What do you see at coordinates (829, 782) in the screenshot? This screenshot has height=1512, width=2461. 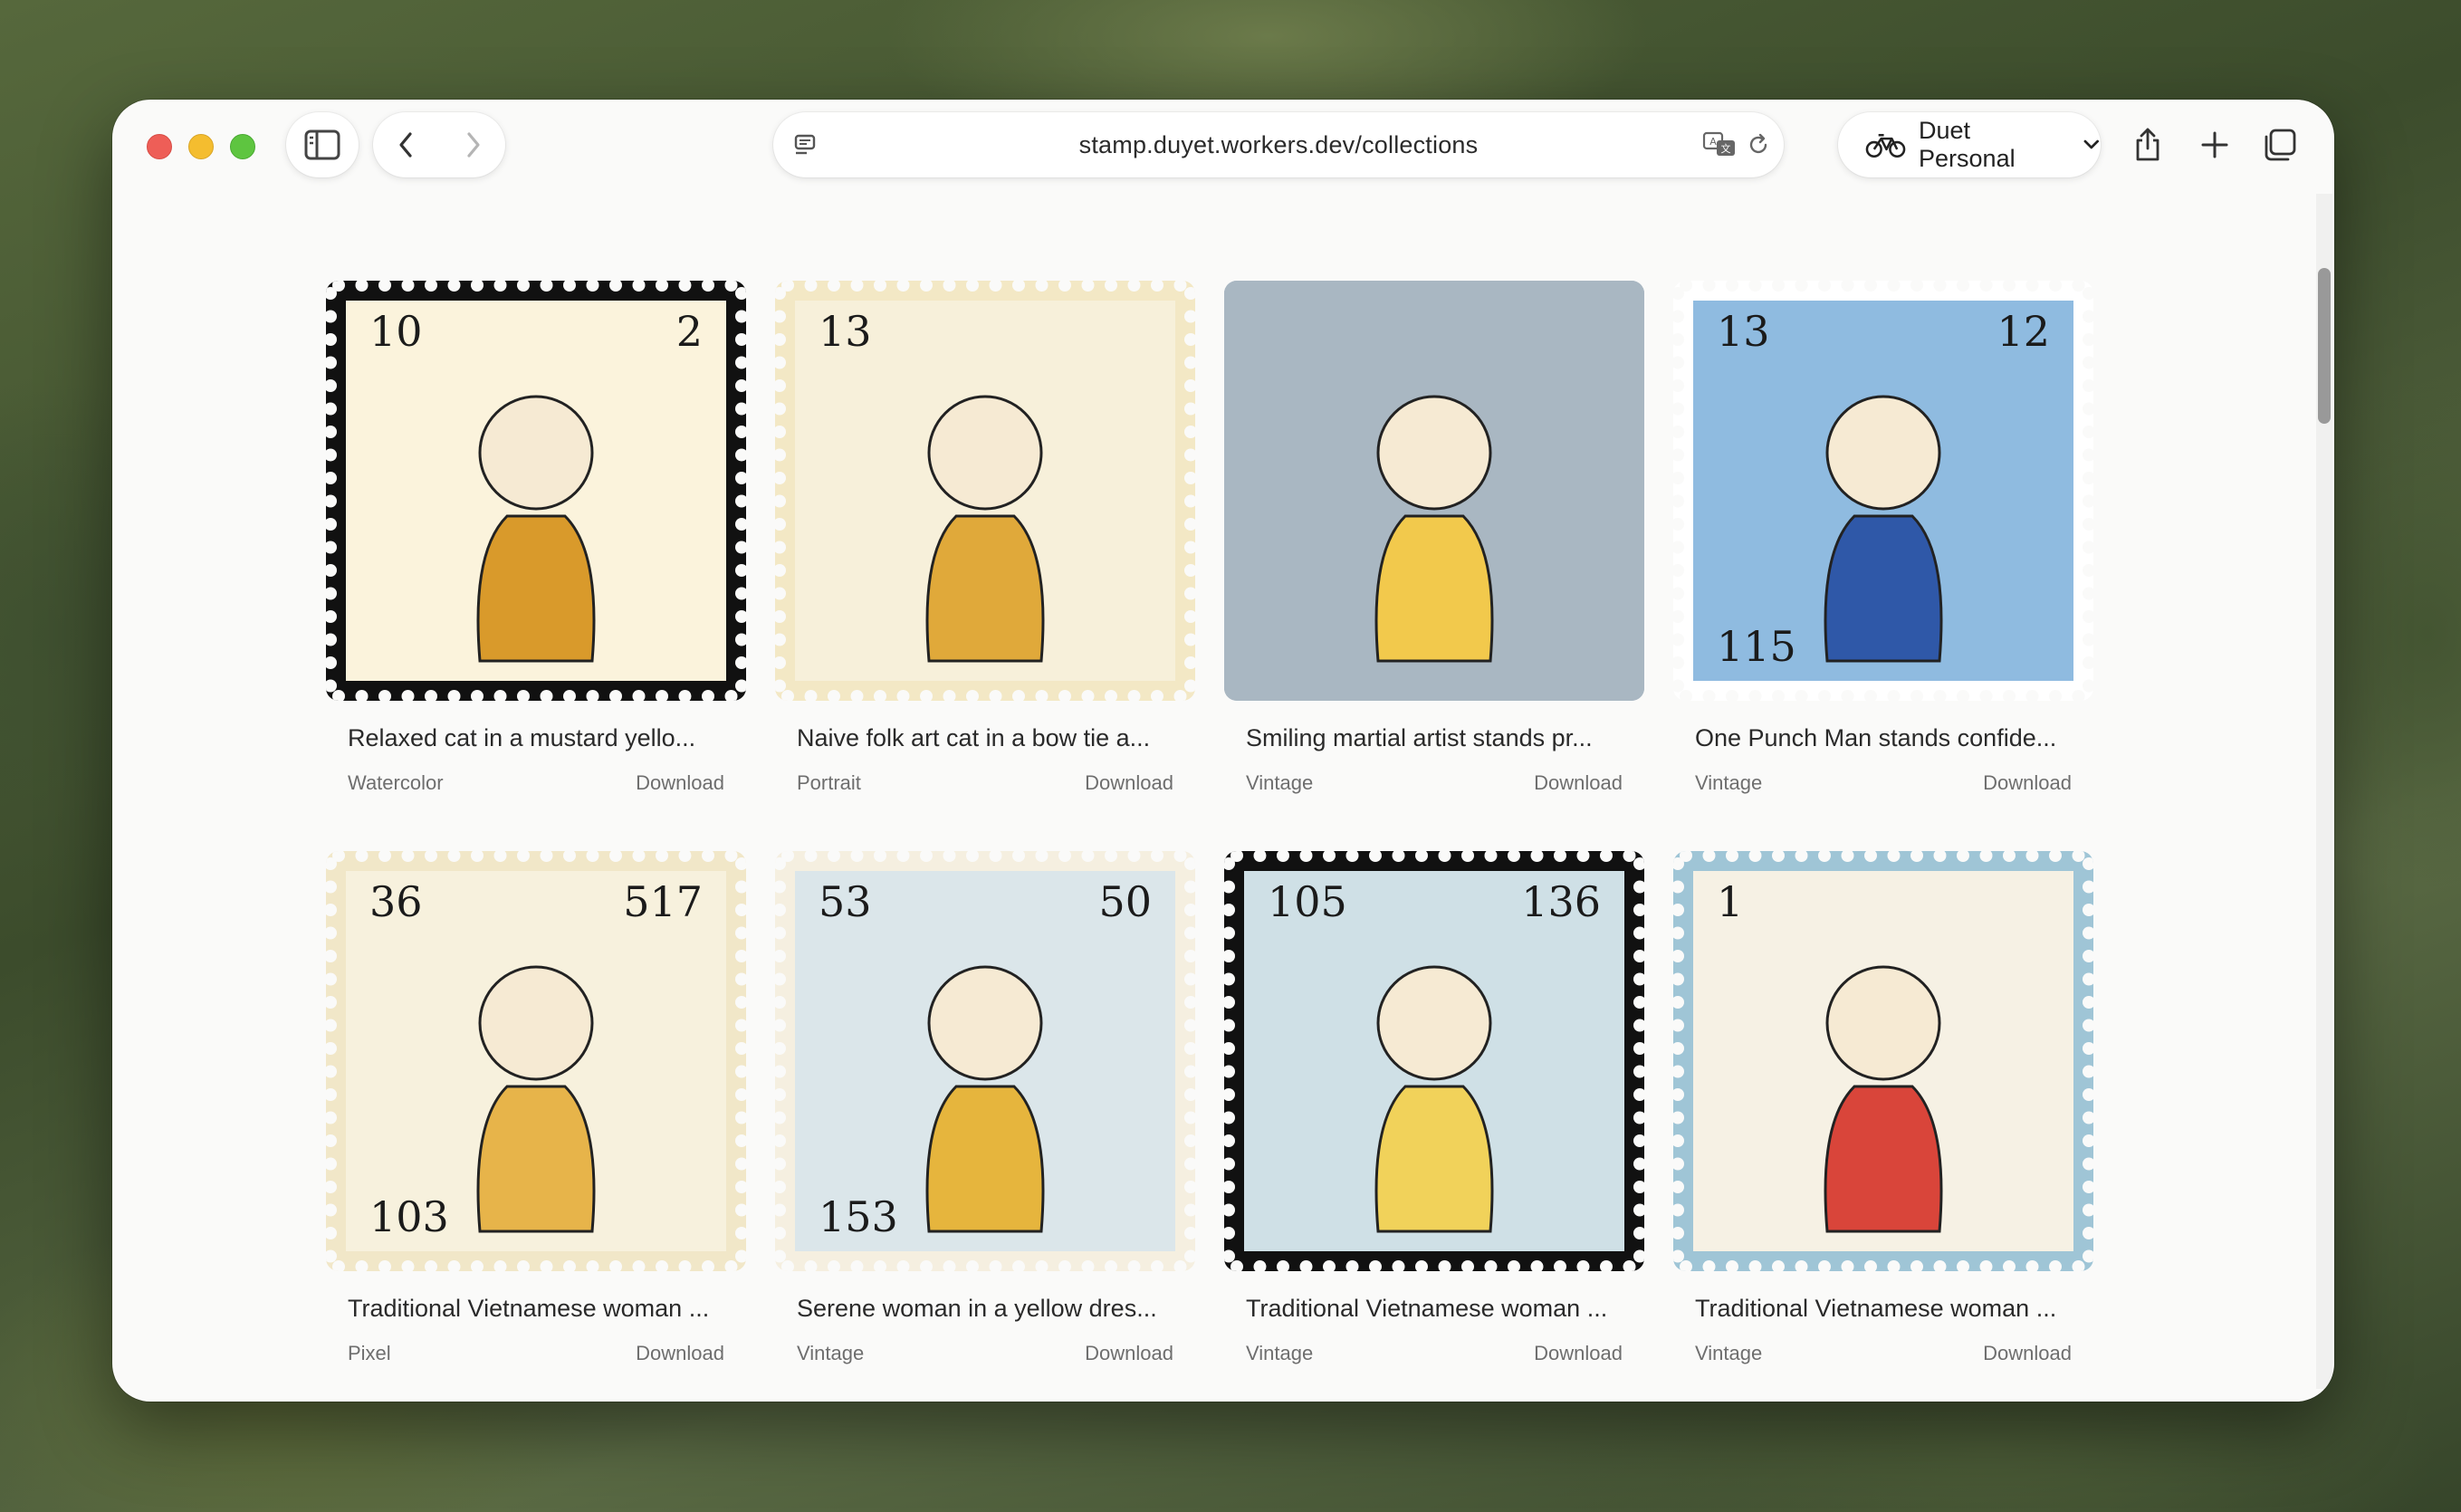 I see `style-tag: Portrait` at bounding box center [829, 782].